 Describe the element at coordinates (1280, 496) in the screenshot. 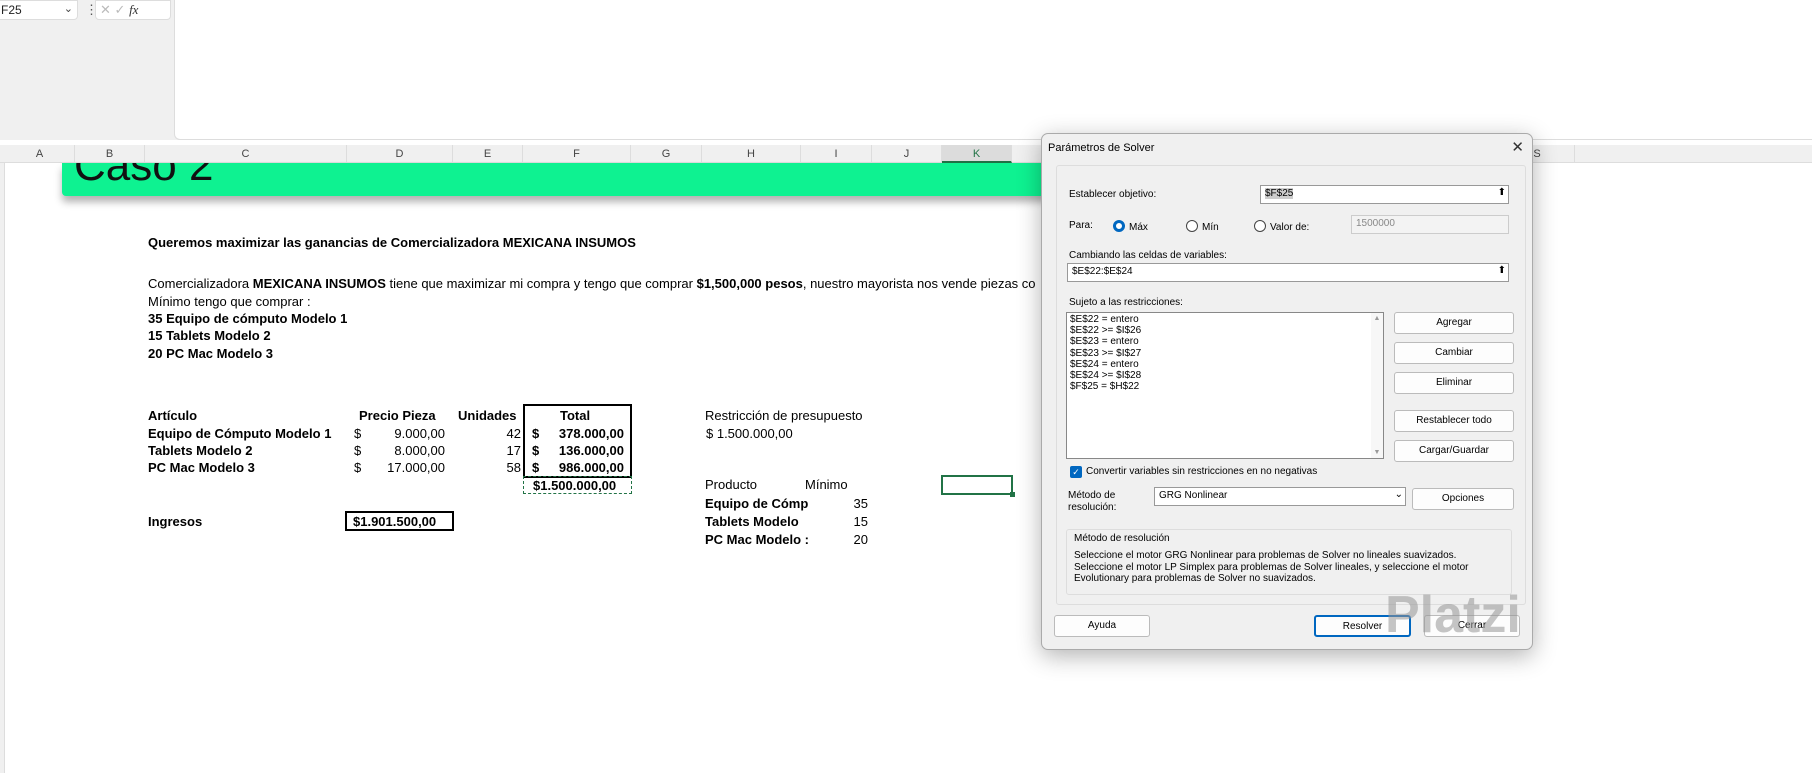

I see `method-select: GRG Nonlinear ⌄` at that location.